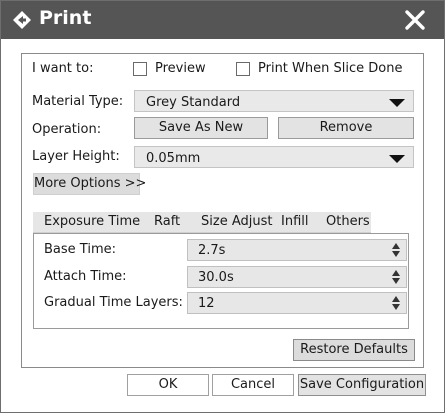  What do you see at coordinates (80, 249) in the screenshot?
I see `base-time-label: Base Time:` at bounding box center [80, 249].